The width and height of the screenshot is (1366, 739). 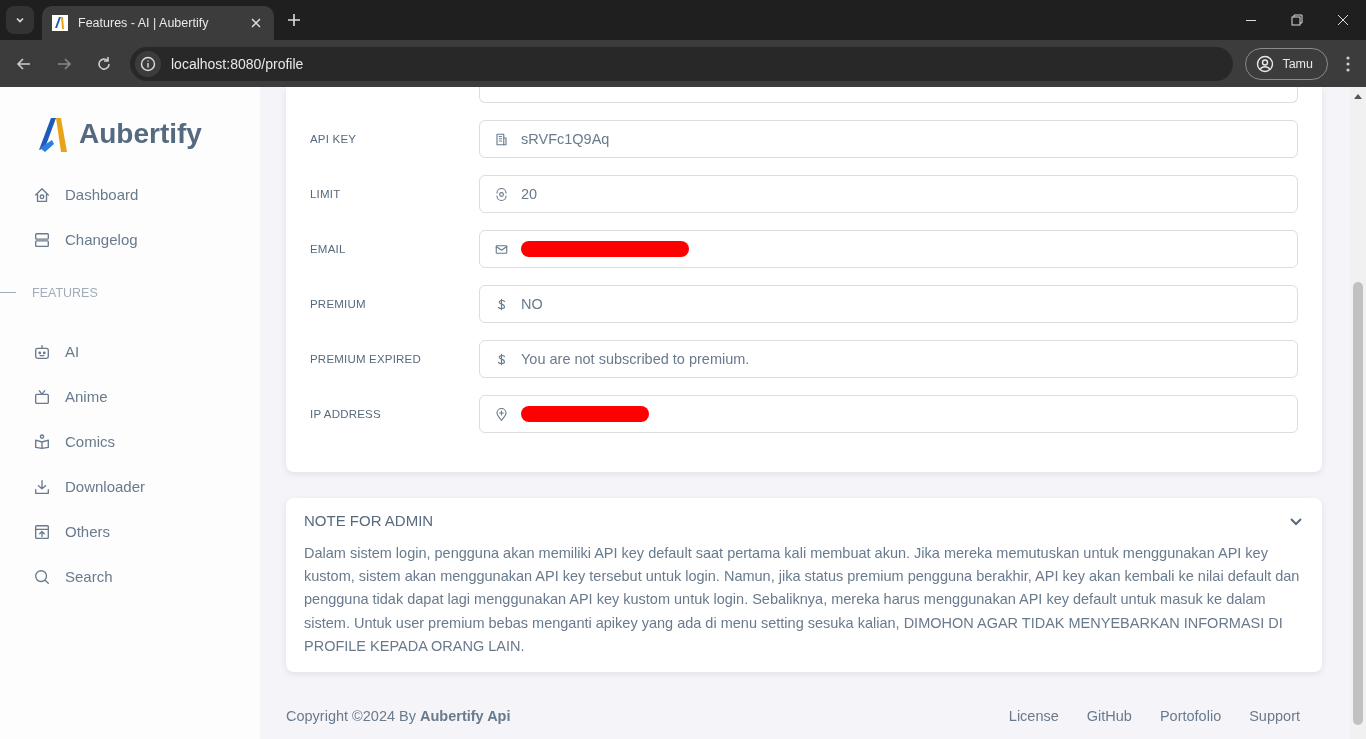 I want to click on field-label: EMAIL, so click(x=328, y=249).